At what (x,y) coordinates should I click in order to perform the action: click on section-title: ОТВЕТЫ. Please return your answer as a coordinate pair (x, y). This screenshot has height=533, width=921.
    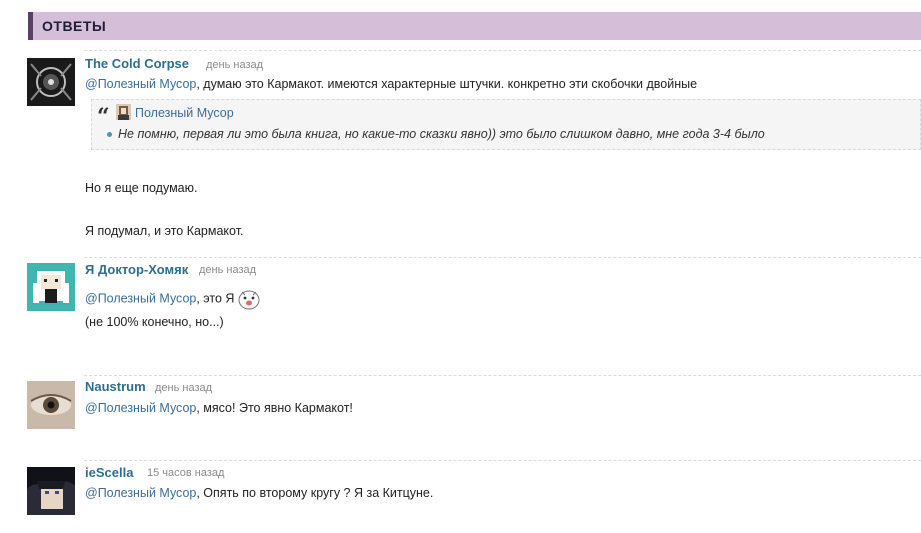
    Looking at the image, I should click on (74, 26).